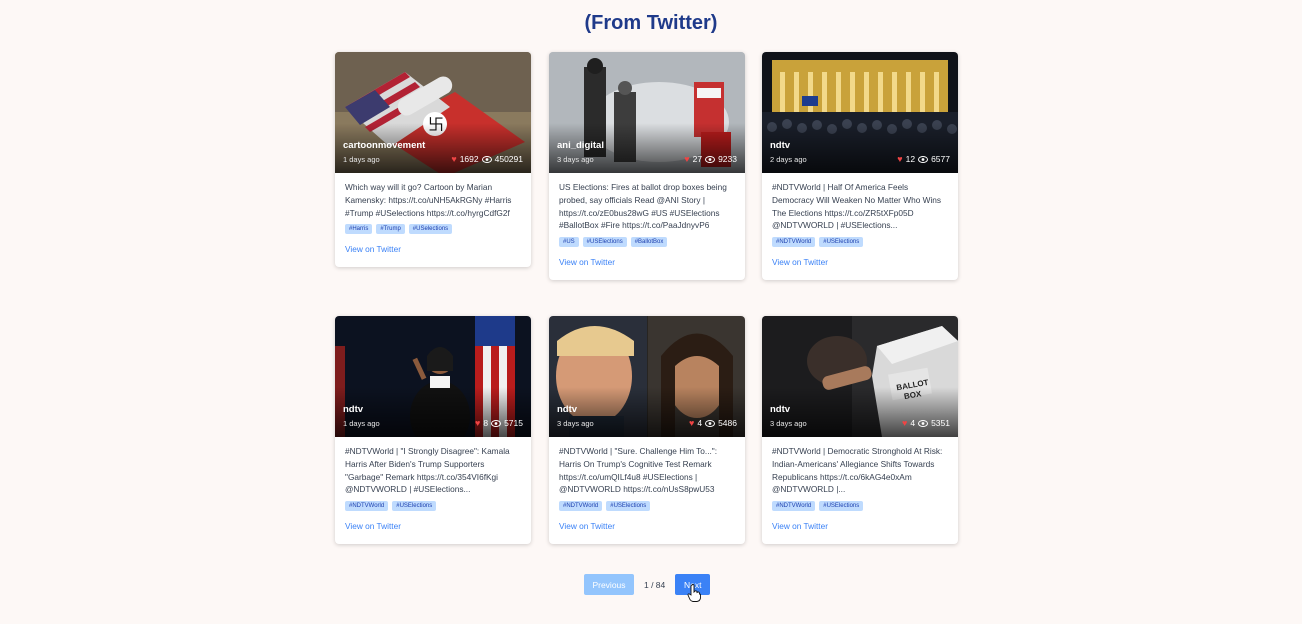 The height and width of the screenshot is (624, 1302). I want to click on tweet-stats: ♥ 1692 450291, so click(487, 159).